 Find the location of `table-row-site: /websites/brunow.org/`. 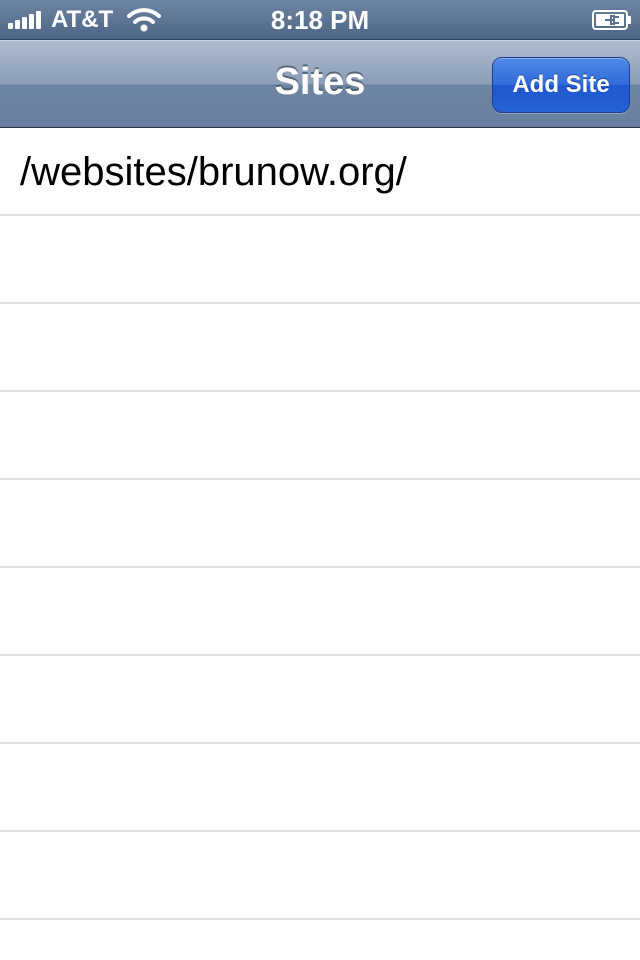

table-row-site: /websites/brunow.org/ is located at coordinates (320, 172).